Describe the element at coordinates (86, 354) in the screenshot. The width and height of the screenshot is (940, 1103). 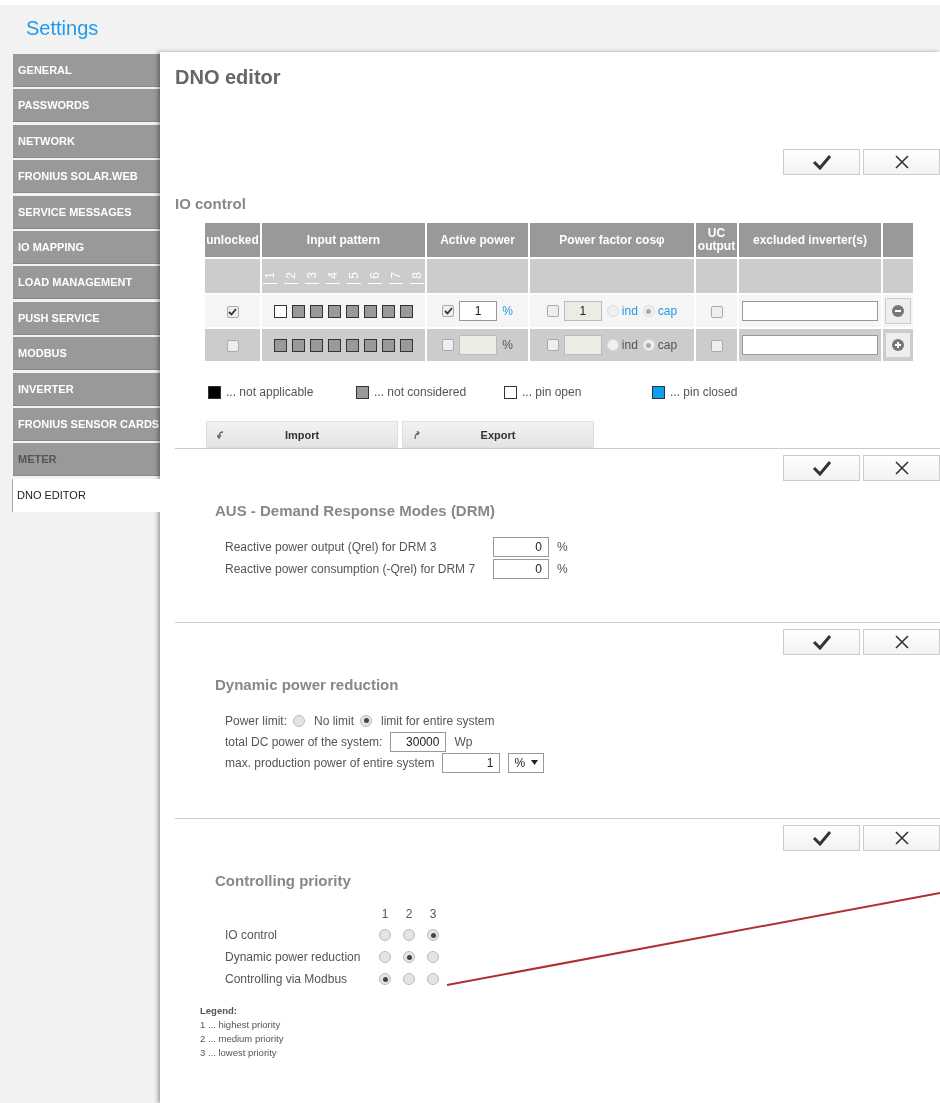
I see `sidebar-item: MODBUS` at that location.